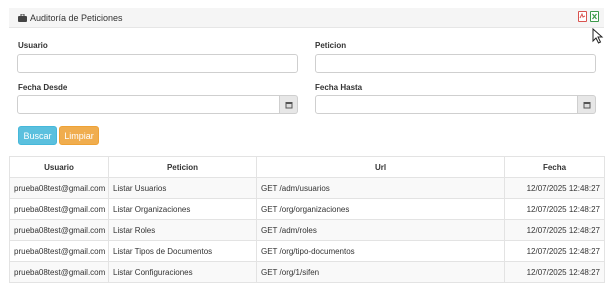 Image resolution: width=610 pixels, height=283 pixels. Describe the element at coordinates (76, 18) in the screenshot. I see `panel-title-text: Auditoría de Peticiones` at that location.